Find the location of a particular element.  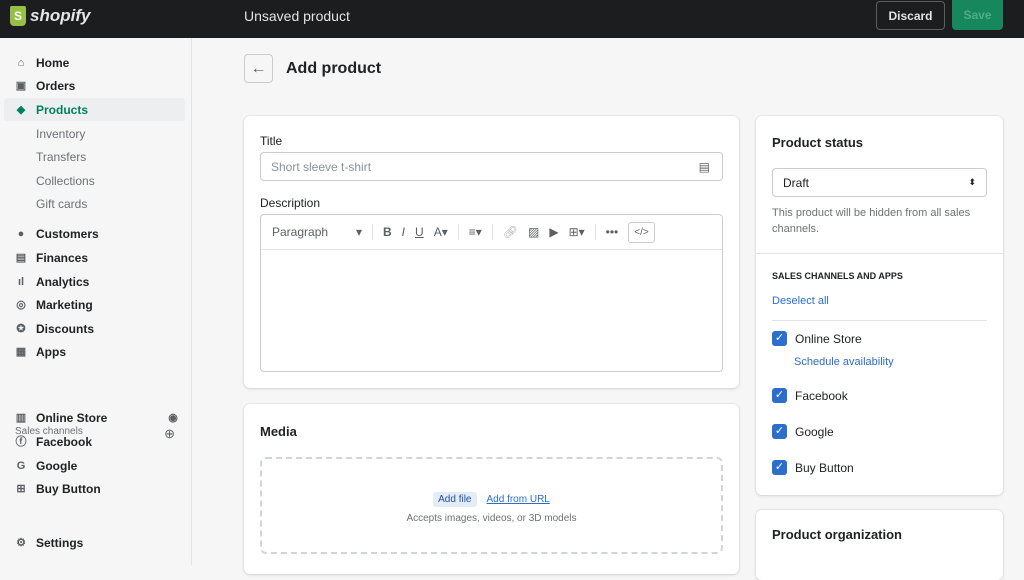

select-arrows-icon: ⬍ is located at coordinates (972, 182).